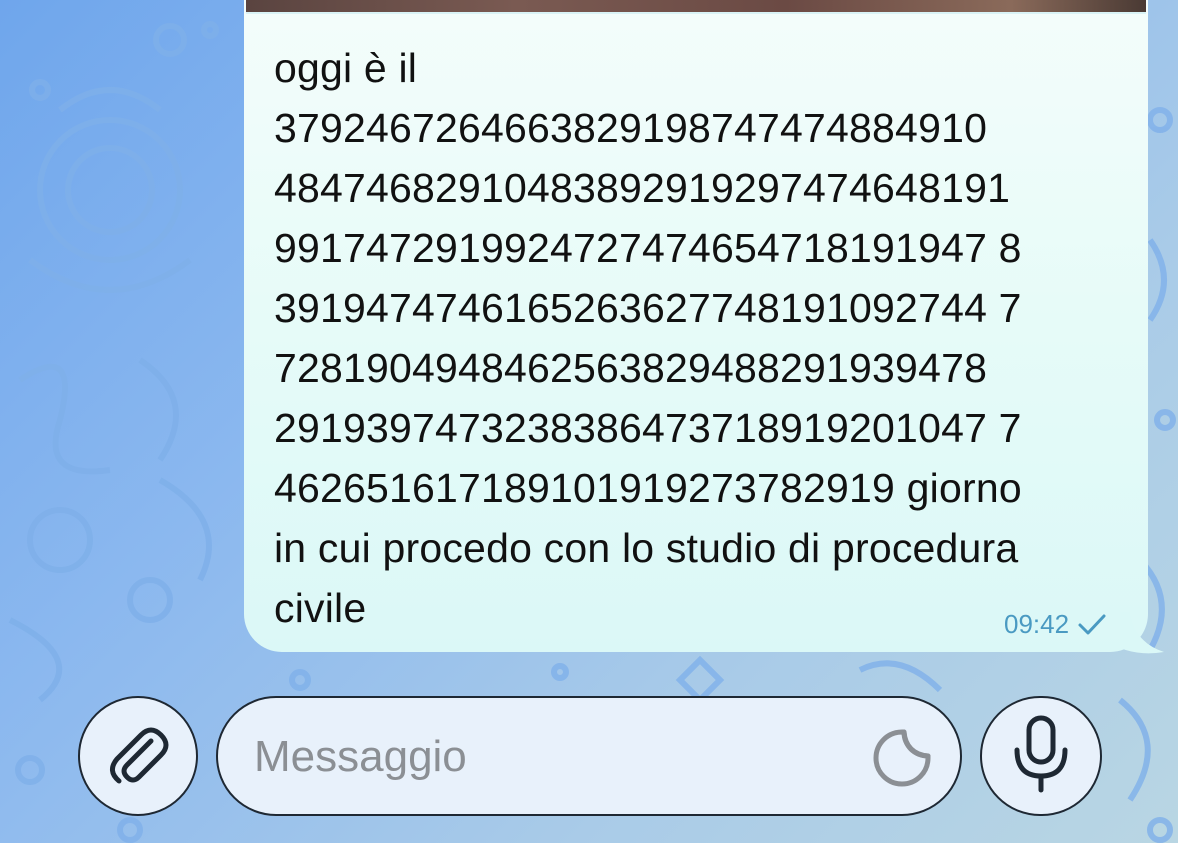 The image size is (1178, 843). What do you see at coordinates (1037, 623) in the screenshot?
I see `message-time: 09:42` at bounding box center [1037, 623].